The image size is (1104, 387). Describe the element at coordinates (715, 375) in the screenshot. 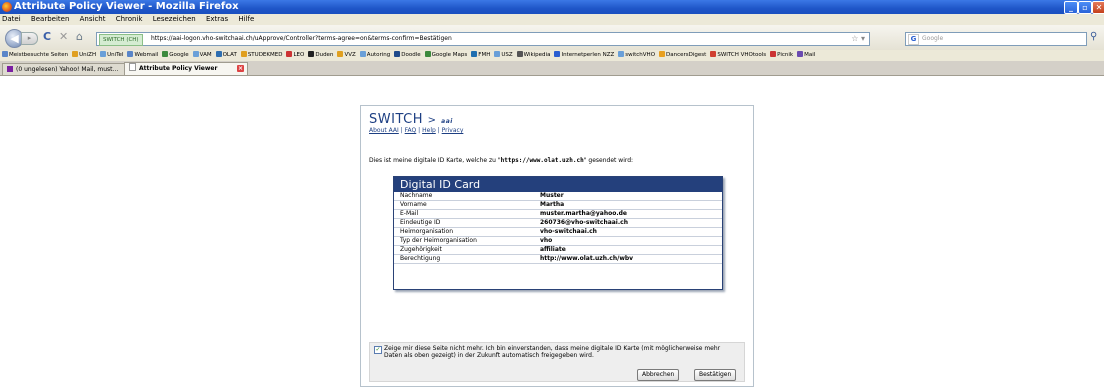

I see `confirm-button: Bestätigen` at that location.